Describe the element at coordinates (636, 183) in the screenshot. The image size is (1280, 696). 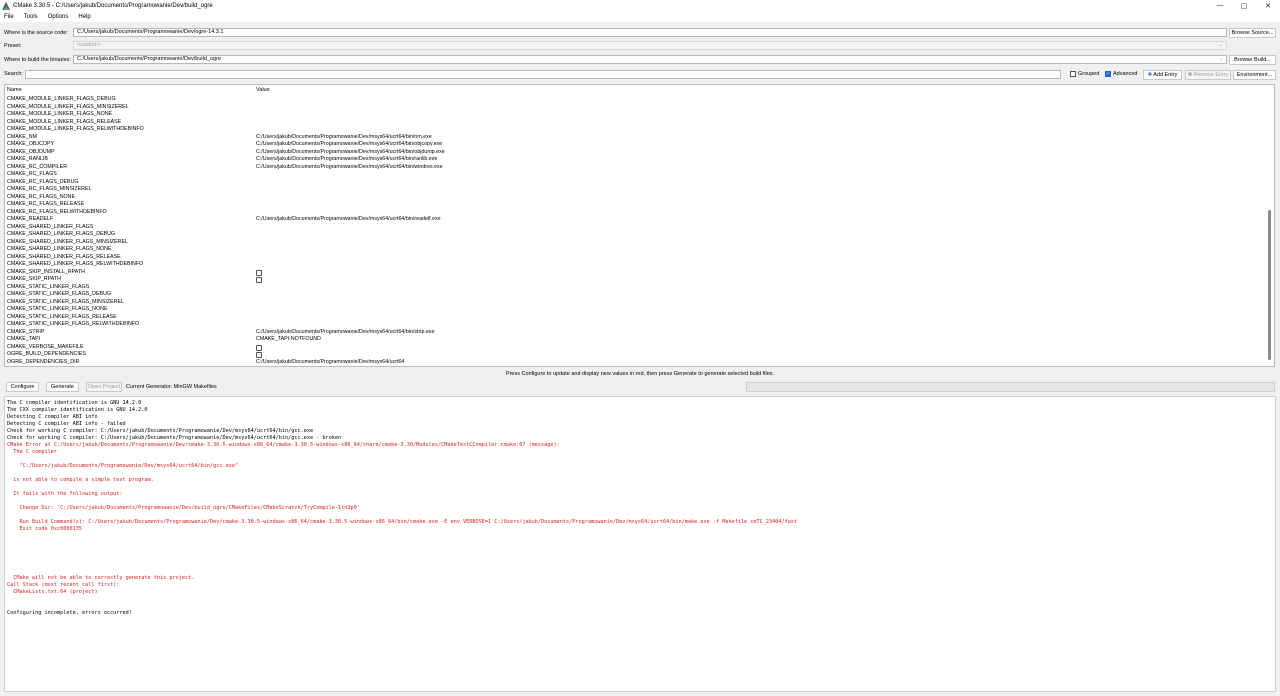
I see `table-row: CMAKE_RC_FLAGS_DEBUG` at that location.